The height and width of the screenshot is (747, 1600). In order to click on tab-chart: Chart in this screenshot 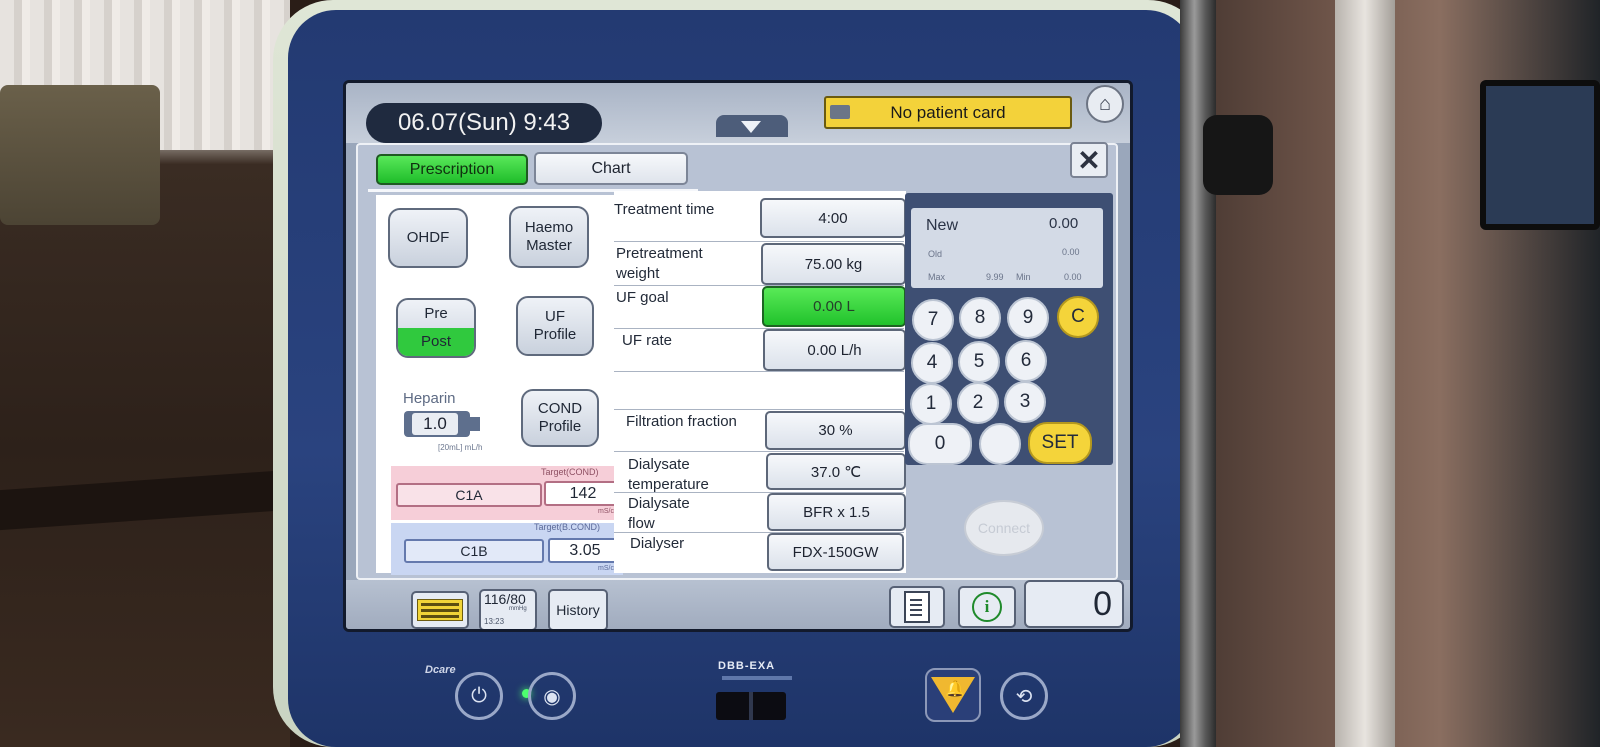, I will do `click(611, 168)`.